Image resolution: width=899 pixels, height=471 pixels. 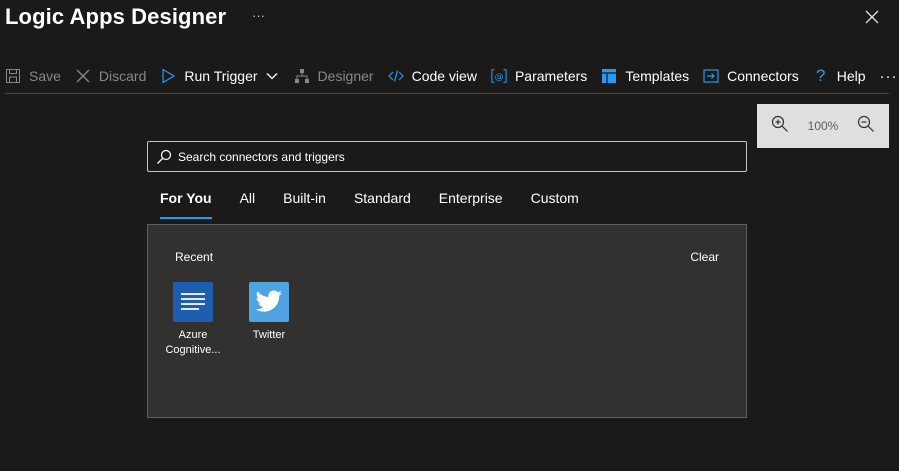 I want to click on search-input: Search connectors and triggers, so click(x=447, y=156).